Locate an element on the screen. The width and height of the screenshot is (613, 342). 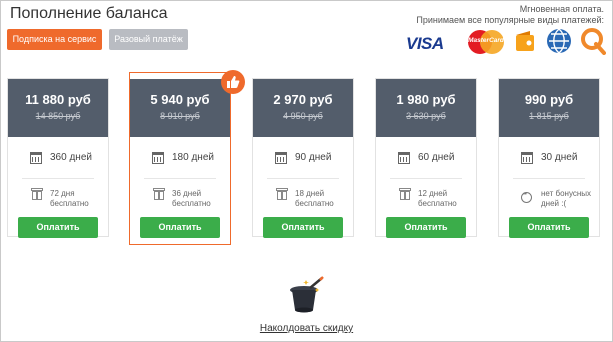
tab-subscription: Подписка на сервис is located at coordinates (54, 39).